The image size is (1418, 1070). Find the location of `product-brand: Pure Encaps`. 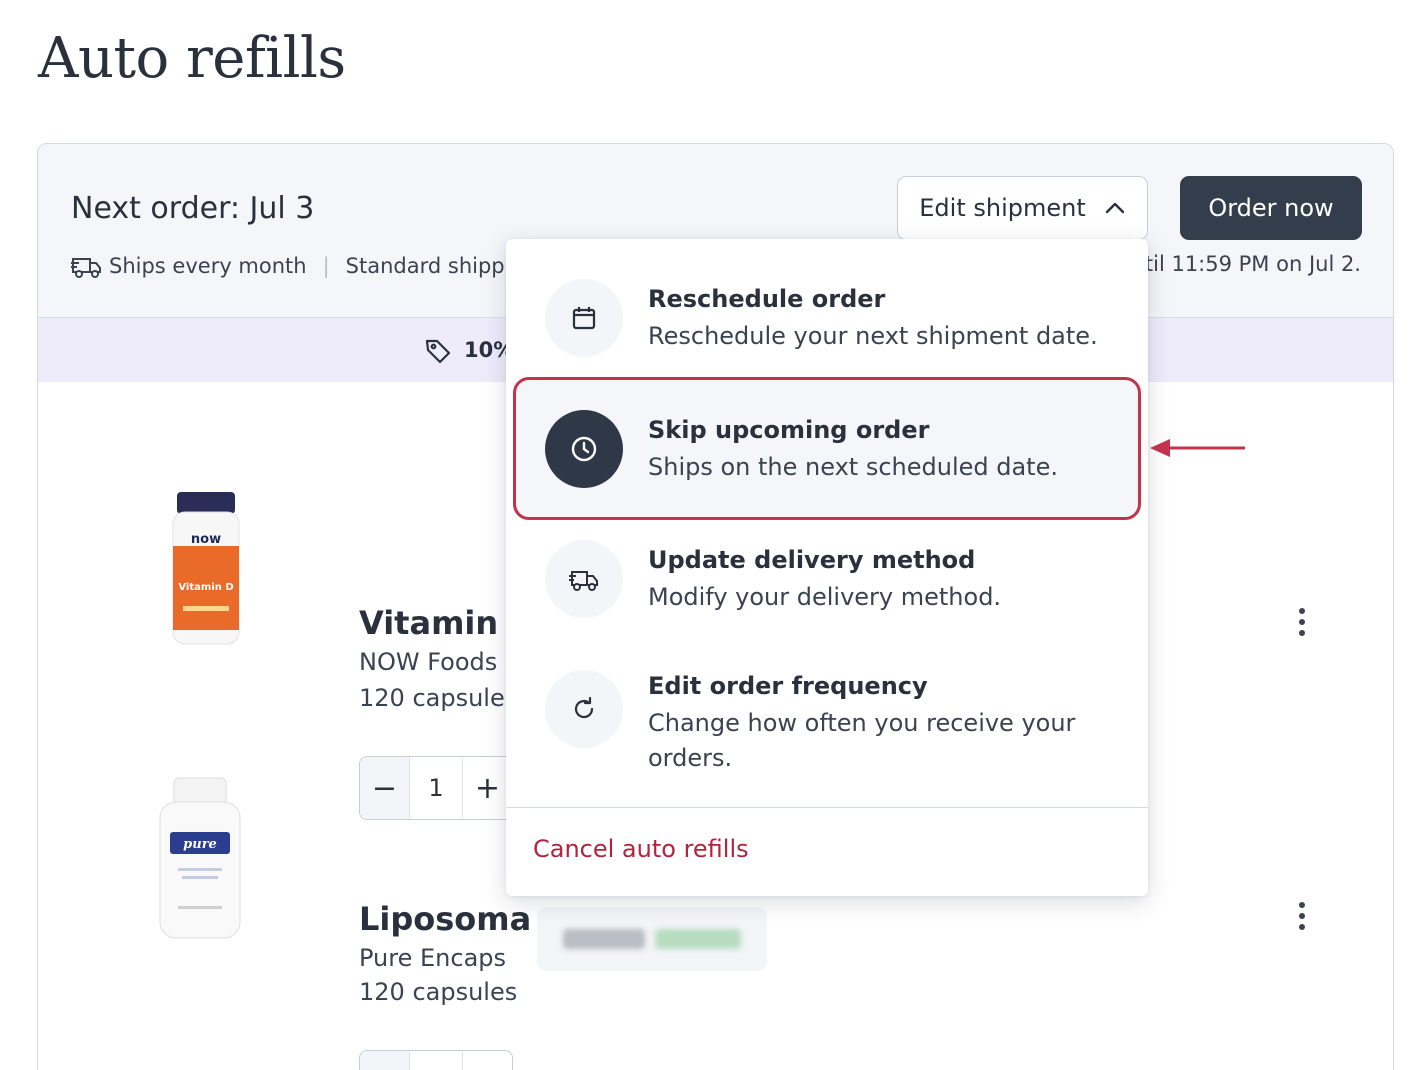

product-brand: Pure Encaps is located at coordinates (433, 958).